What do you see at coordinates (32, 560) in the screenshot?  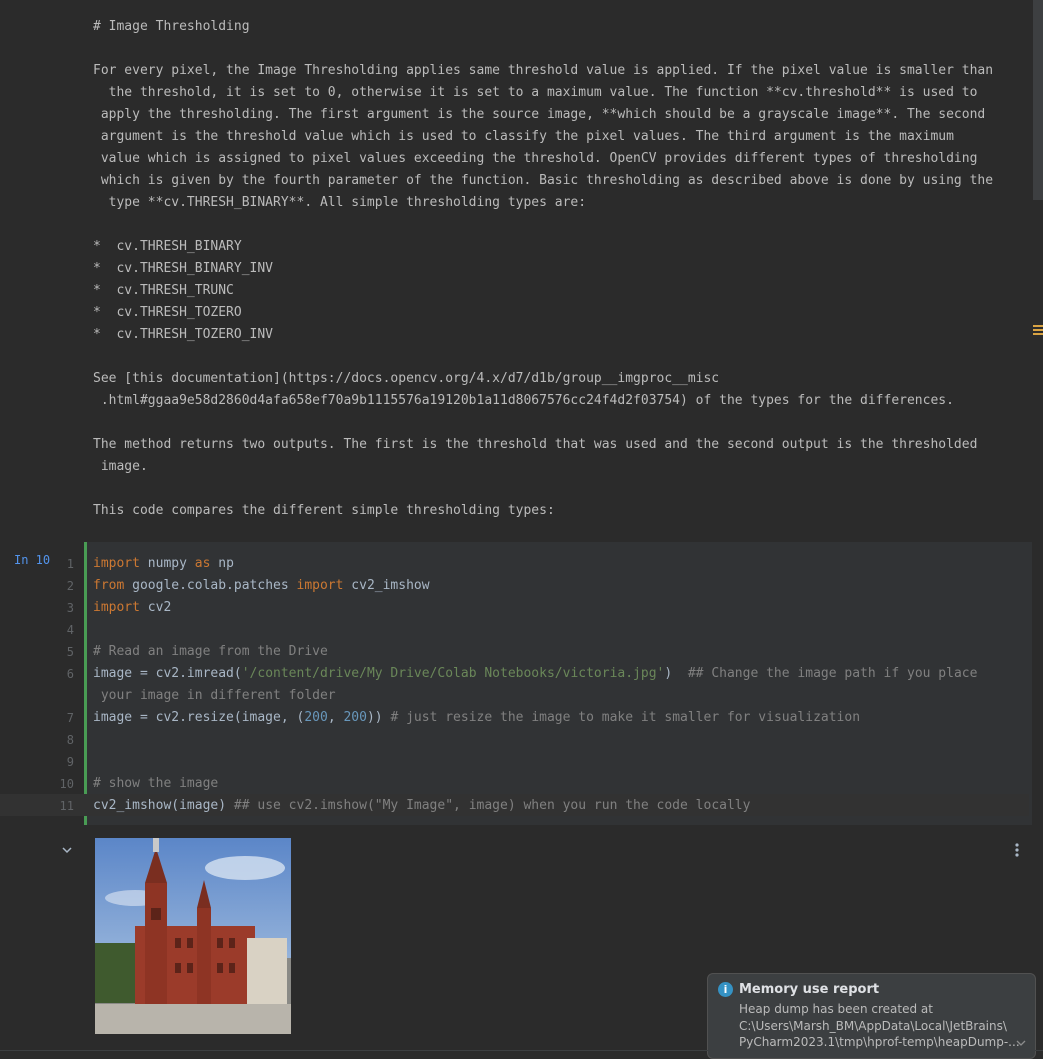 I see `cell-execution-label: In 10` at bounding box center [32, 560].